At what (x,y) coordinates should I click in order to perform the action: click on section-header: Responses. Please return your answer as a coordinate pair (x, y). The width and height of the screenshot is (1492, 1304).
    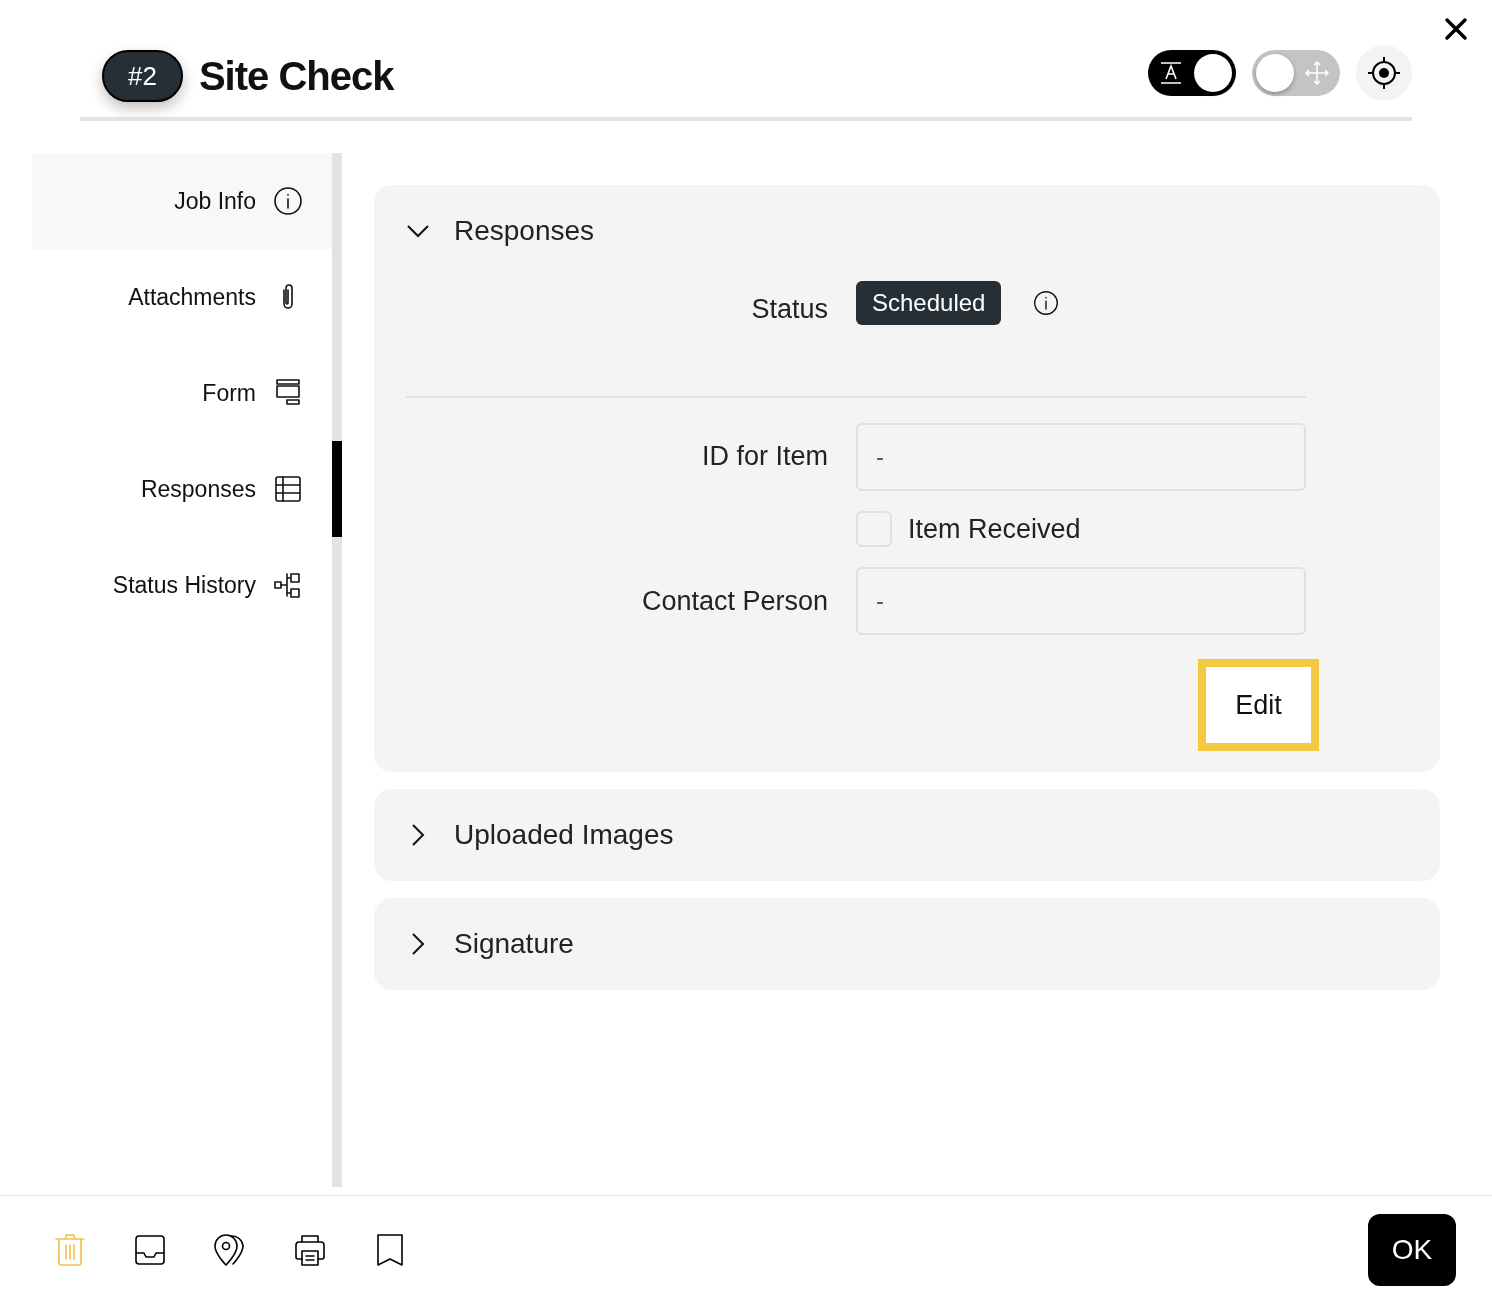
    Looking at the image, I should click on (907, 231).